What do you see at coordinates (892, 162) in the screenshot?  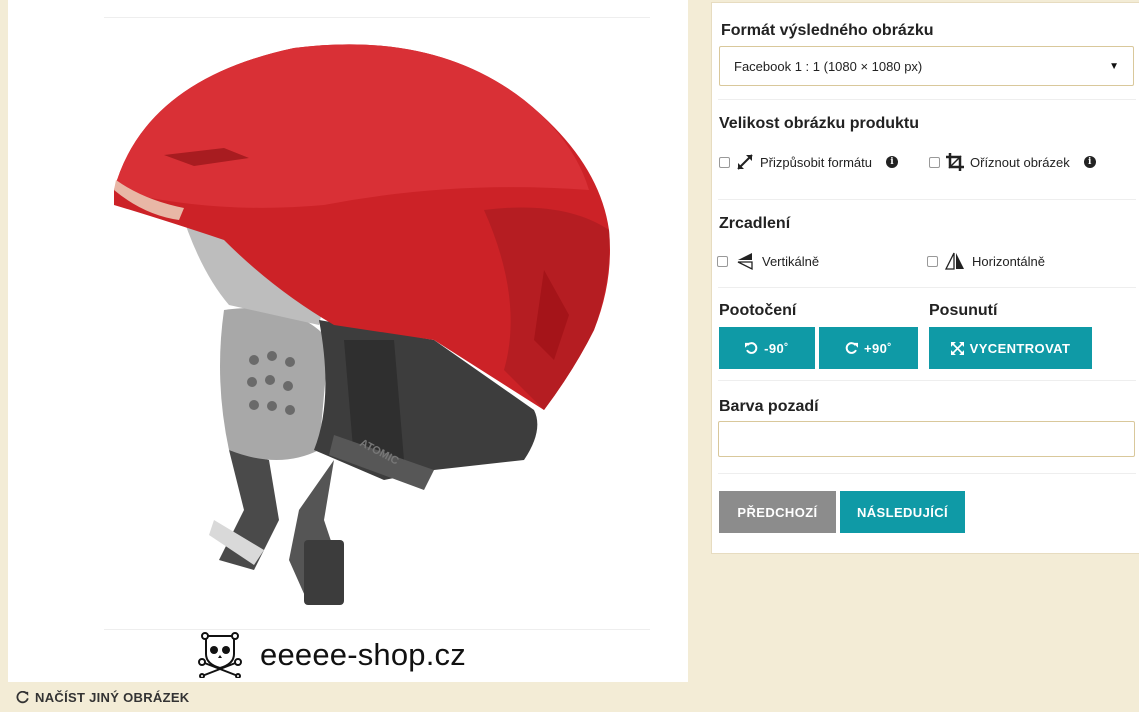 I see `fit-info-icon: i` at bounding box center [892, 162].